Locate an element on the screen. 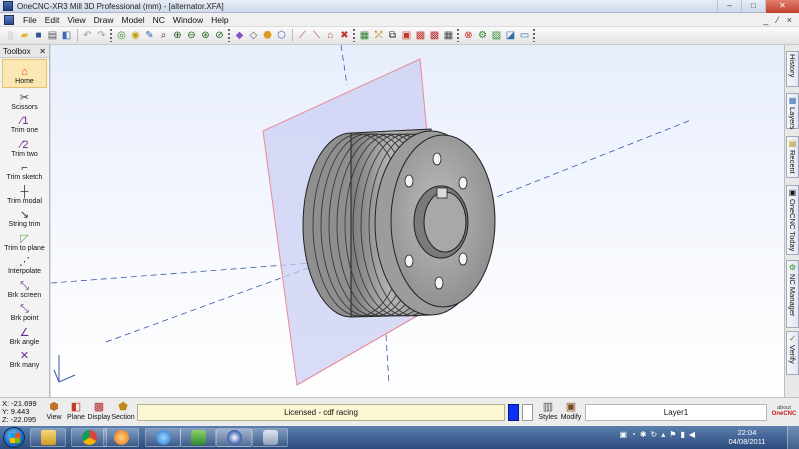 This screenshot has height=449, width=799. measure-icon: ⟋ is located at coordinates (302, 35).